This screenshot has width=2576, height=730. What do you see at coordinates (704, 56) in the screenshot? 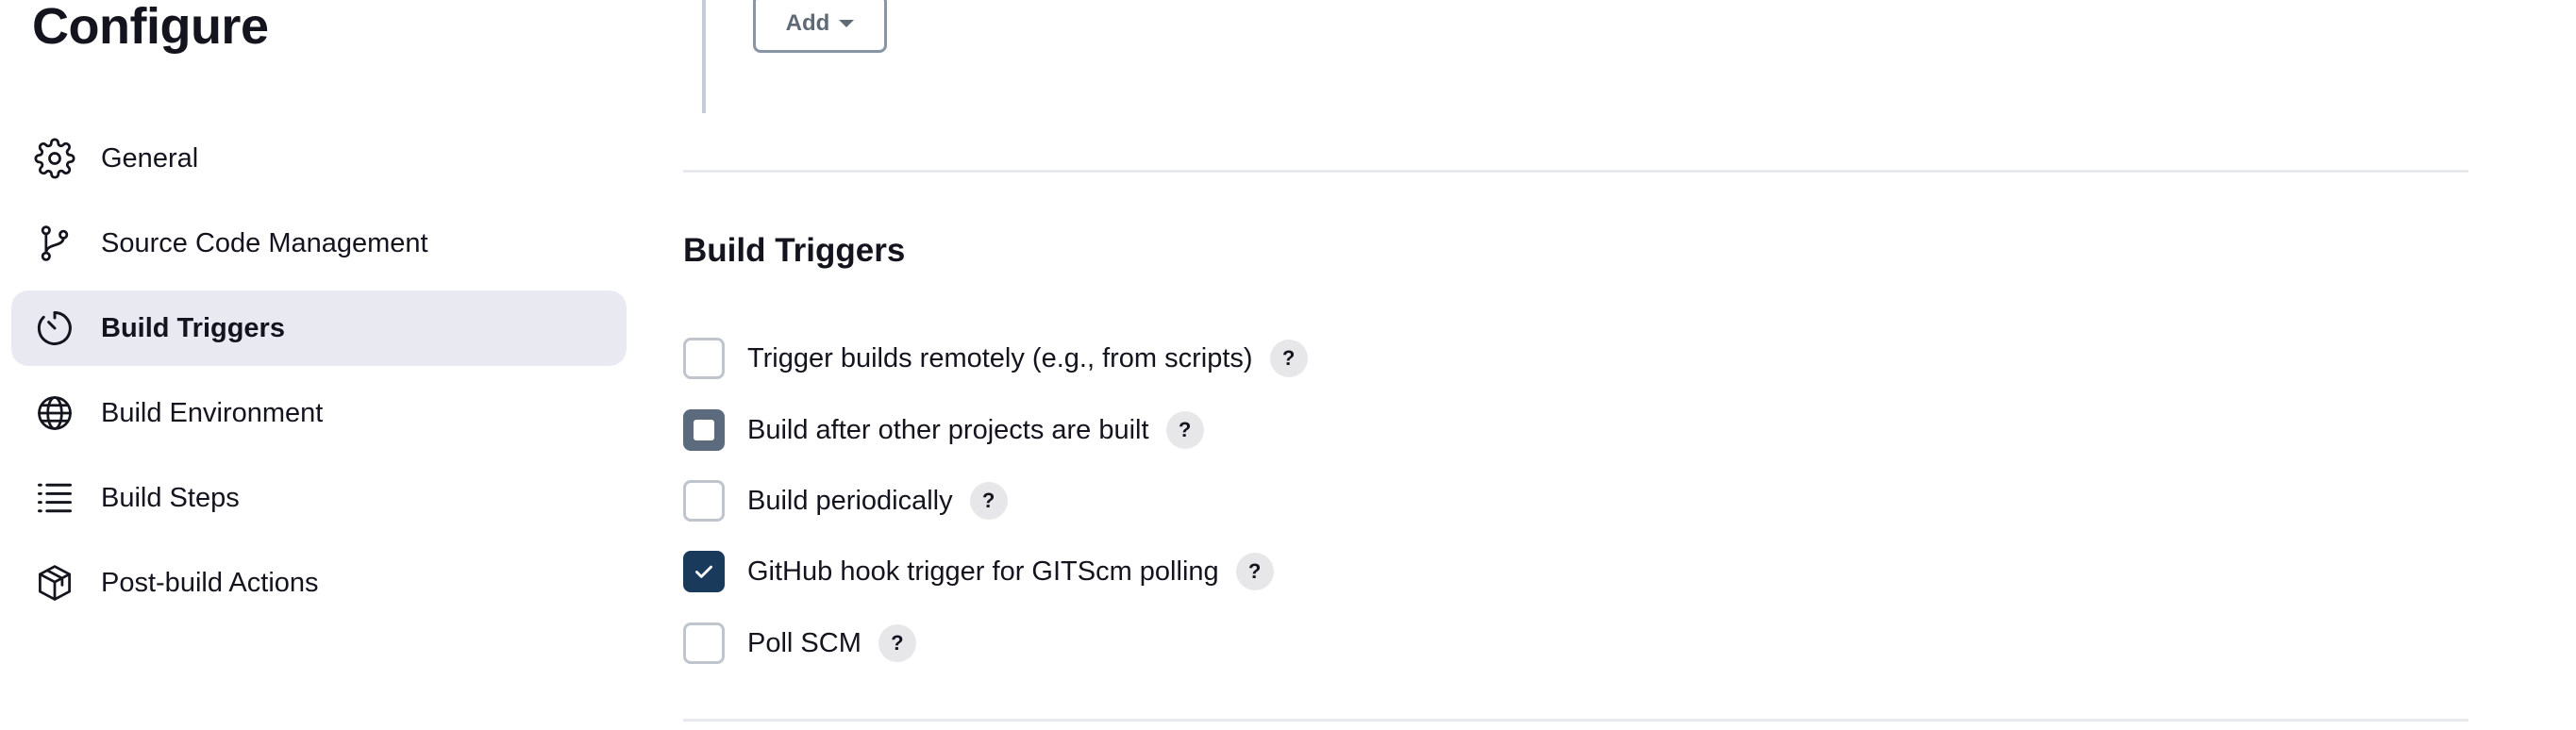
I see `section-indent-line` at bounding box center [704, 56].